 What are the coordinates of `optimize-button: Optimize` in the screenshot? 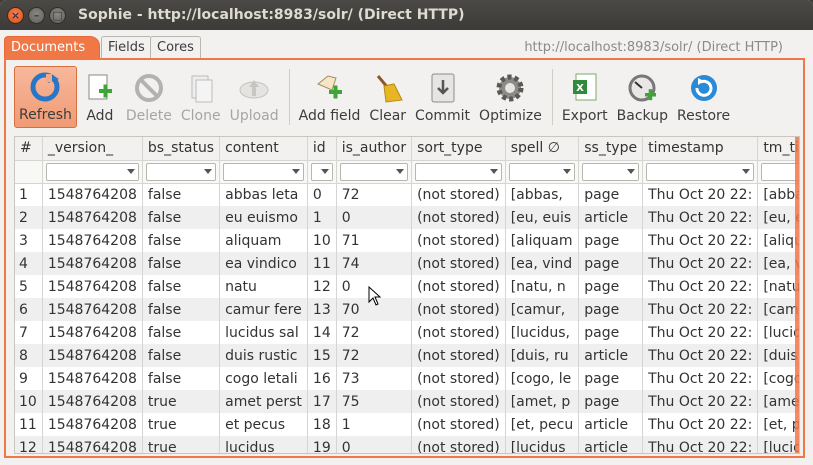 It's located at (510, 97).